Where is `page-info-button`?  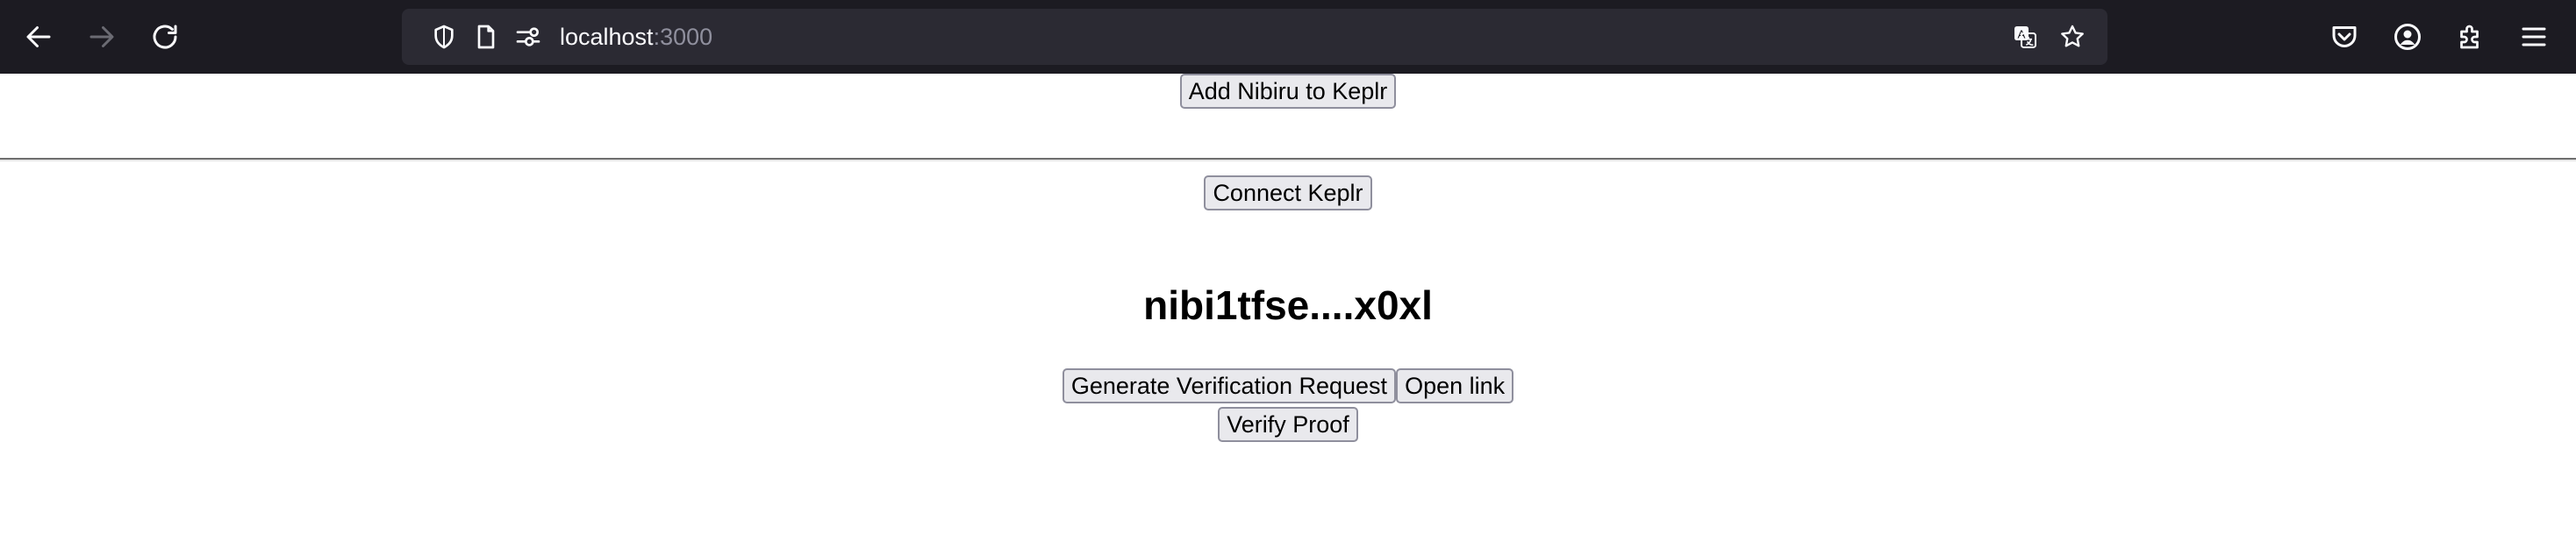
page-info-button is located at coordinates (486, 37).